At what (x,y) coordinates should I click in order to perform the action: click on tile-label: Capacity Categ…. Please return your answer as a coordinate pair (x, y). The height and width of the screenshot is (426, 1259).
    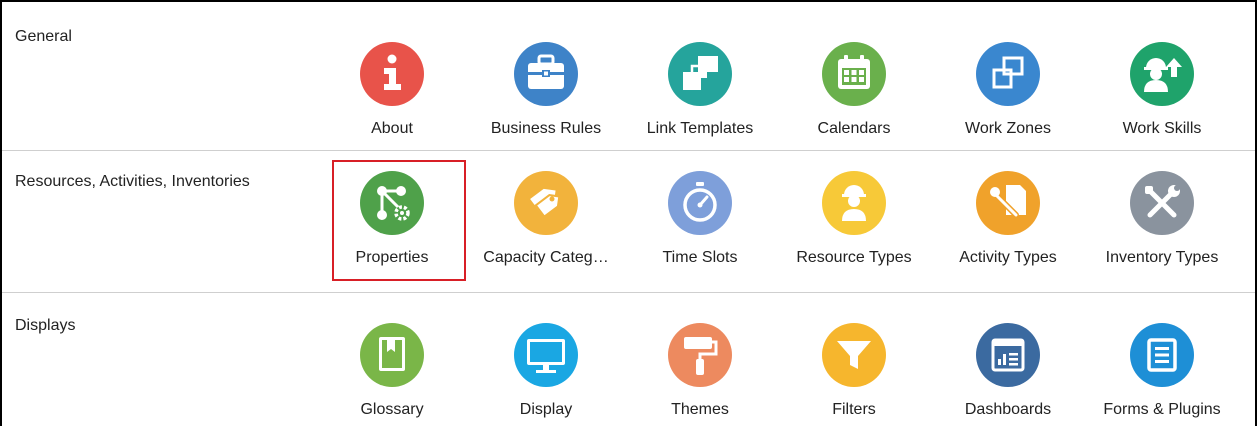
    Looking at the image, I should click on (546, 257).